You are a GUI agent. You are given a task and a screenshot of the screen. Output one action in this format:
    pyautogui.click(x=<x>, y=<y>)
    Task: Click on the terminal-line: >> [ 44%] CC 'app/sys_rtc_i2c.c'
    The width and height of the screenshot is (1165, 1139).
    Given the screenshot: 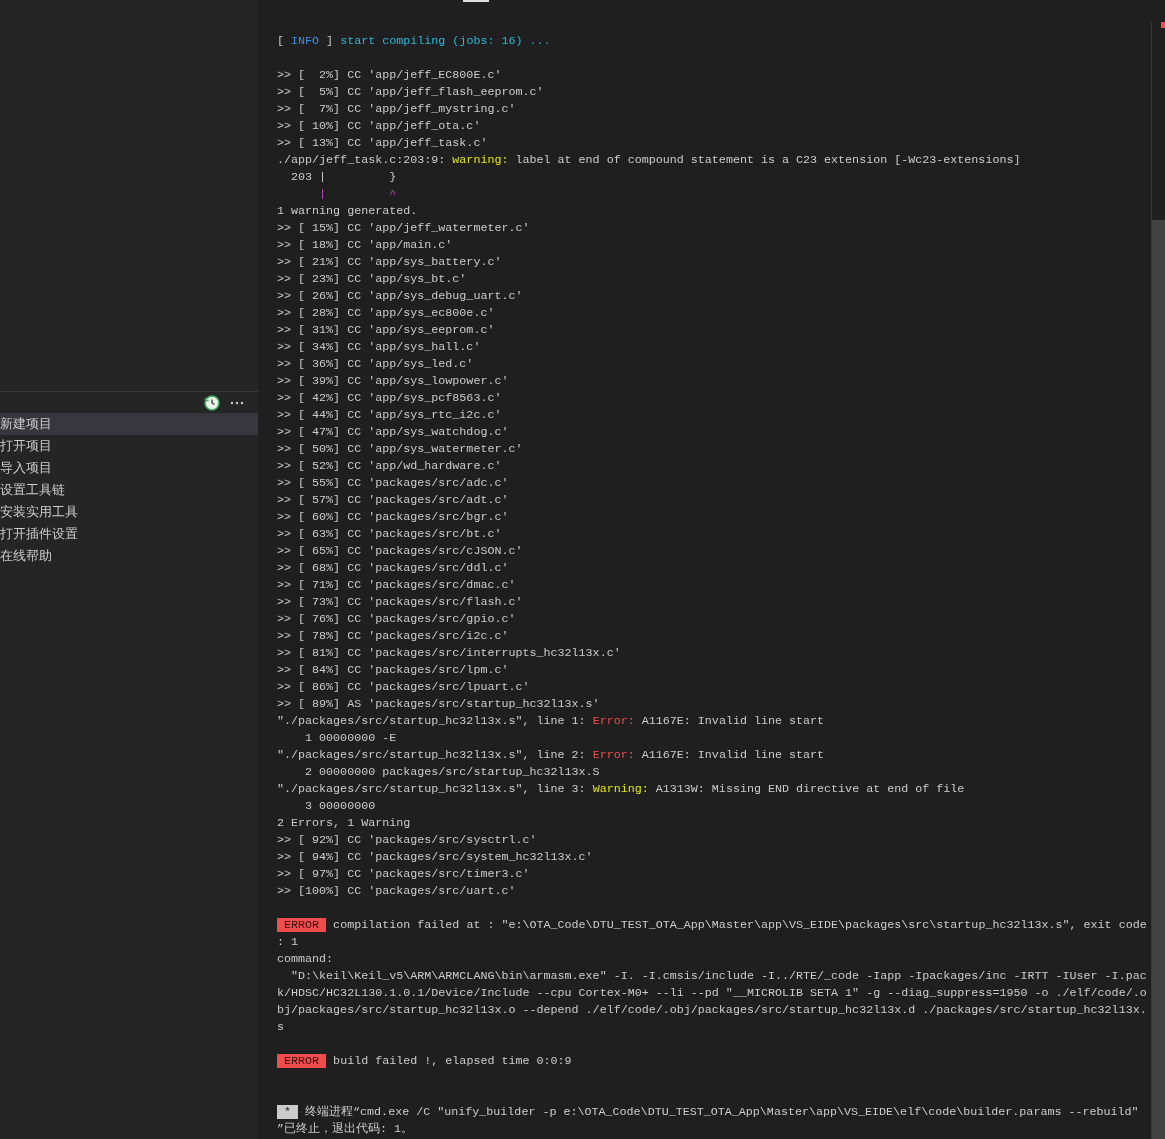 What is the action you would take?
    pyautogui.click(x=389, y=415)
    